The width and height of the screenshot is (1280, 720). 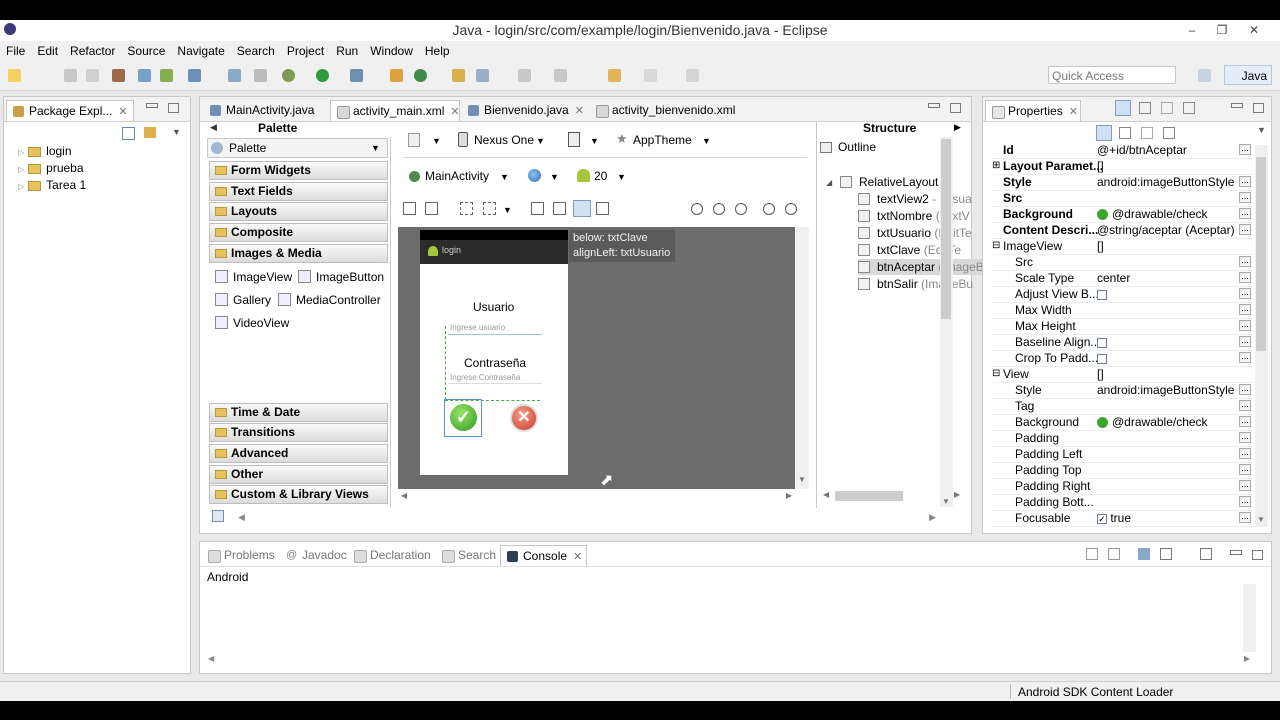 I want to click on tab-bienvenido-java: Bienvenido.java ✕, so click(x=525, y=110).